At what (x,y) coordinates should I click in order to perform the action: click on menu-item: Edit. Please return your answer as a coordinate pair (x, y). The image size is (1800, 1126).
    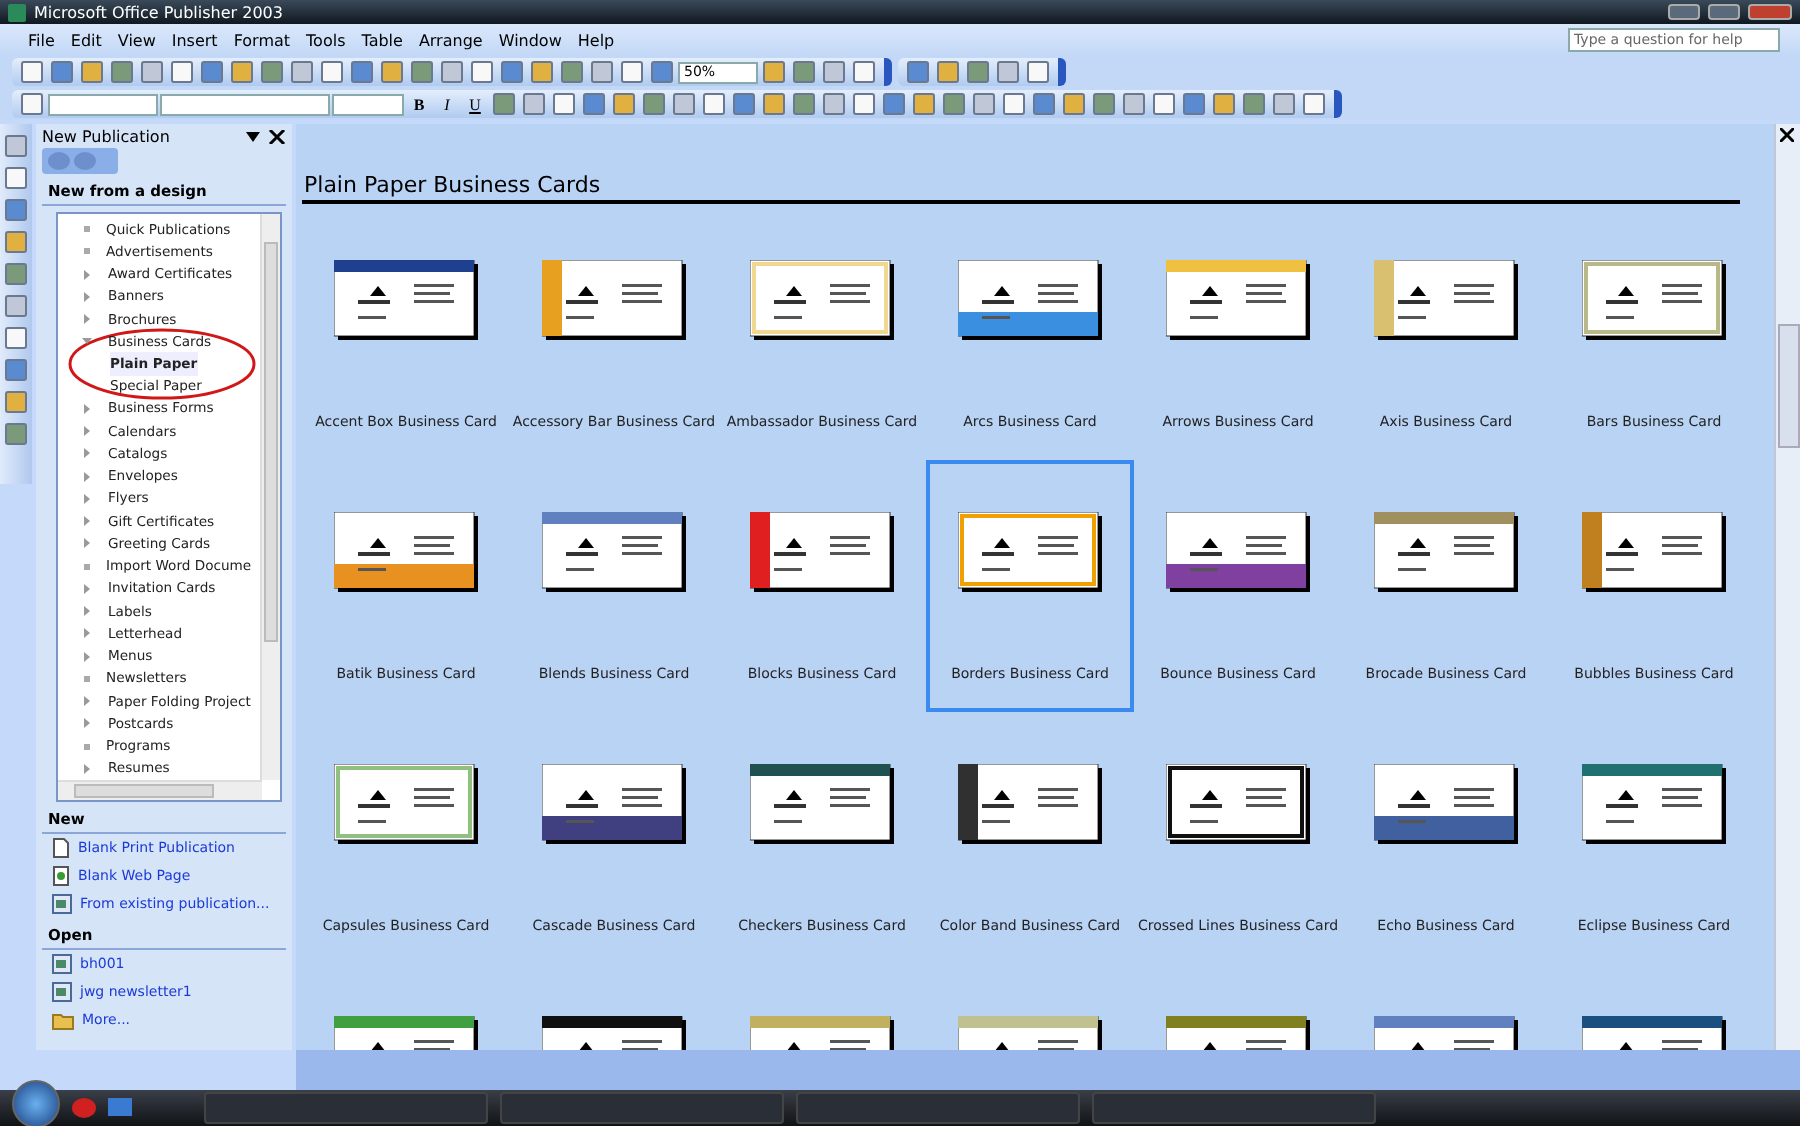
    Looking at the image, I should click on (86, 40).